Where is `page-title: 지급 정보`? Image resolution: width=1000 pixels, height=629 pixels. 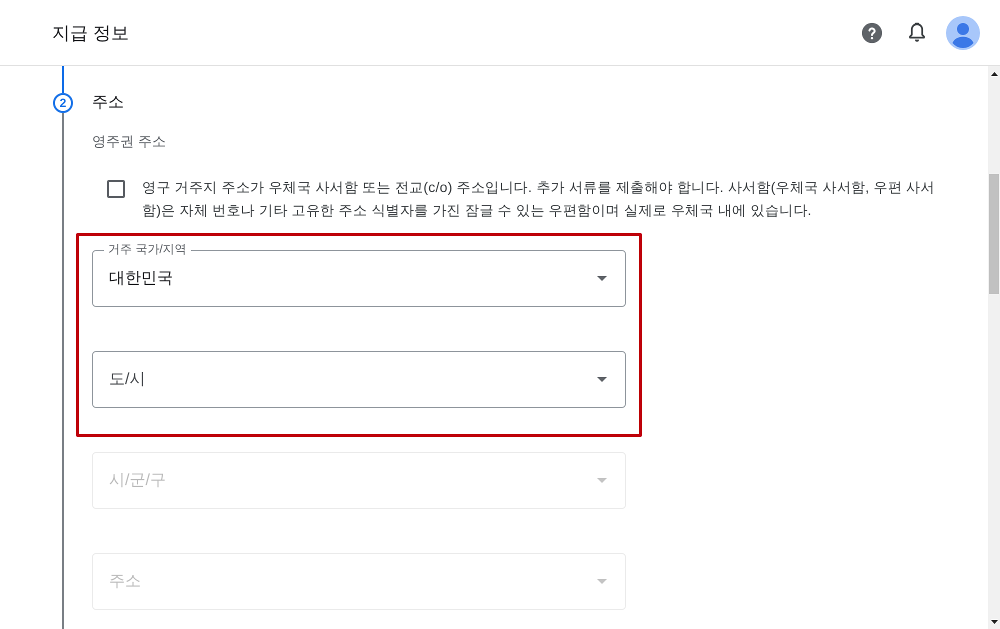 page-title: 지급 정보 is located at coordinates (91, 33).